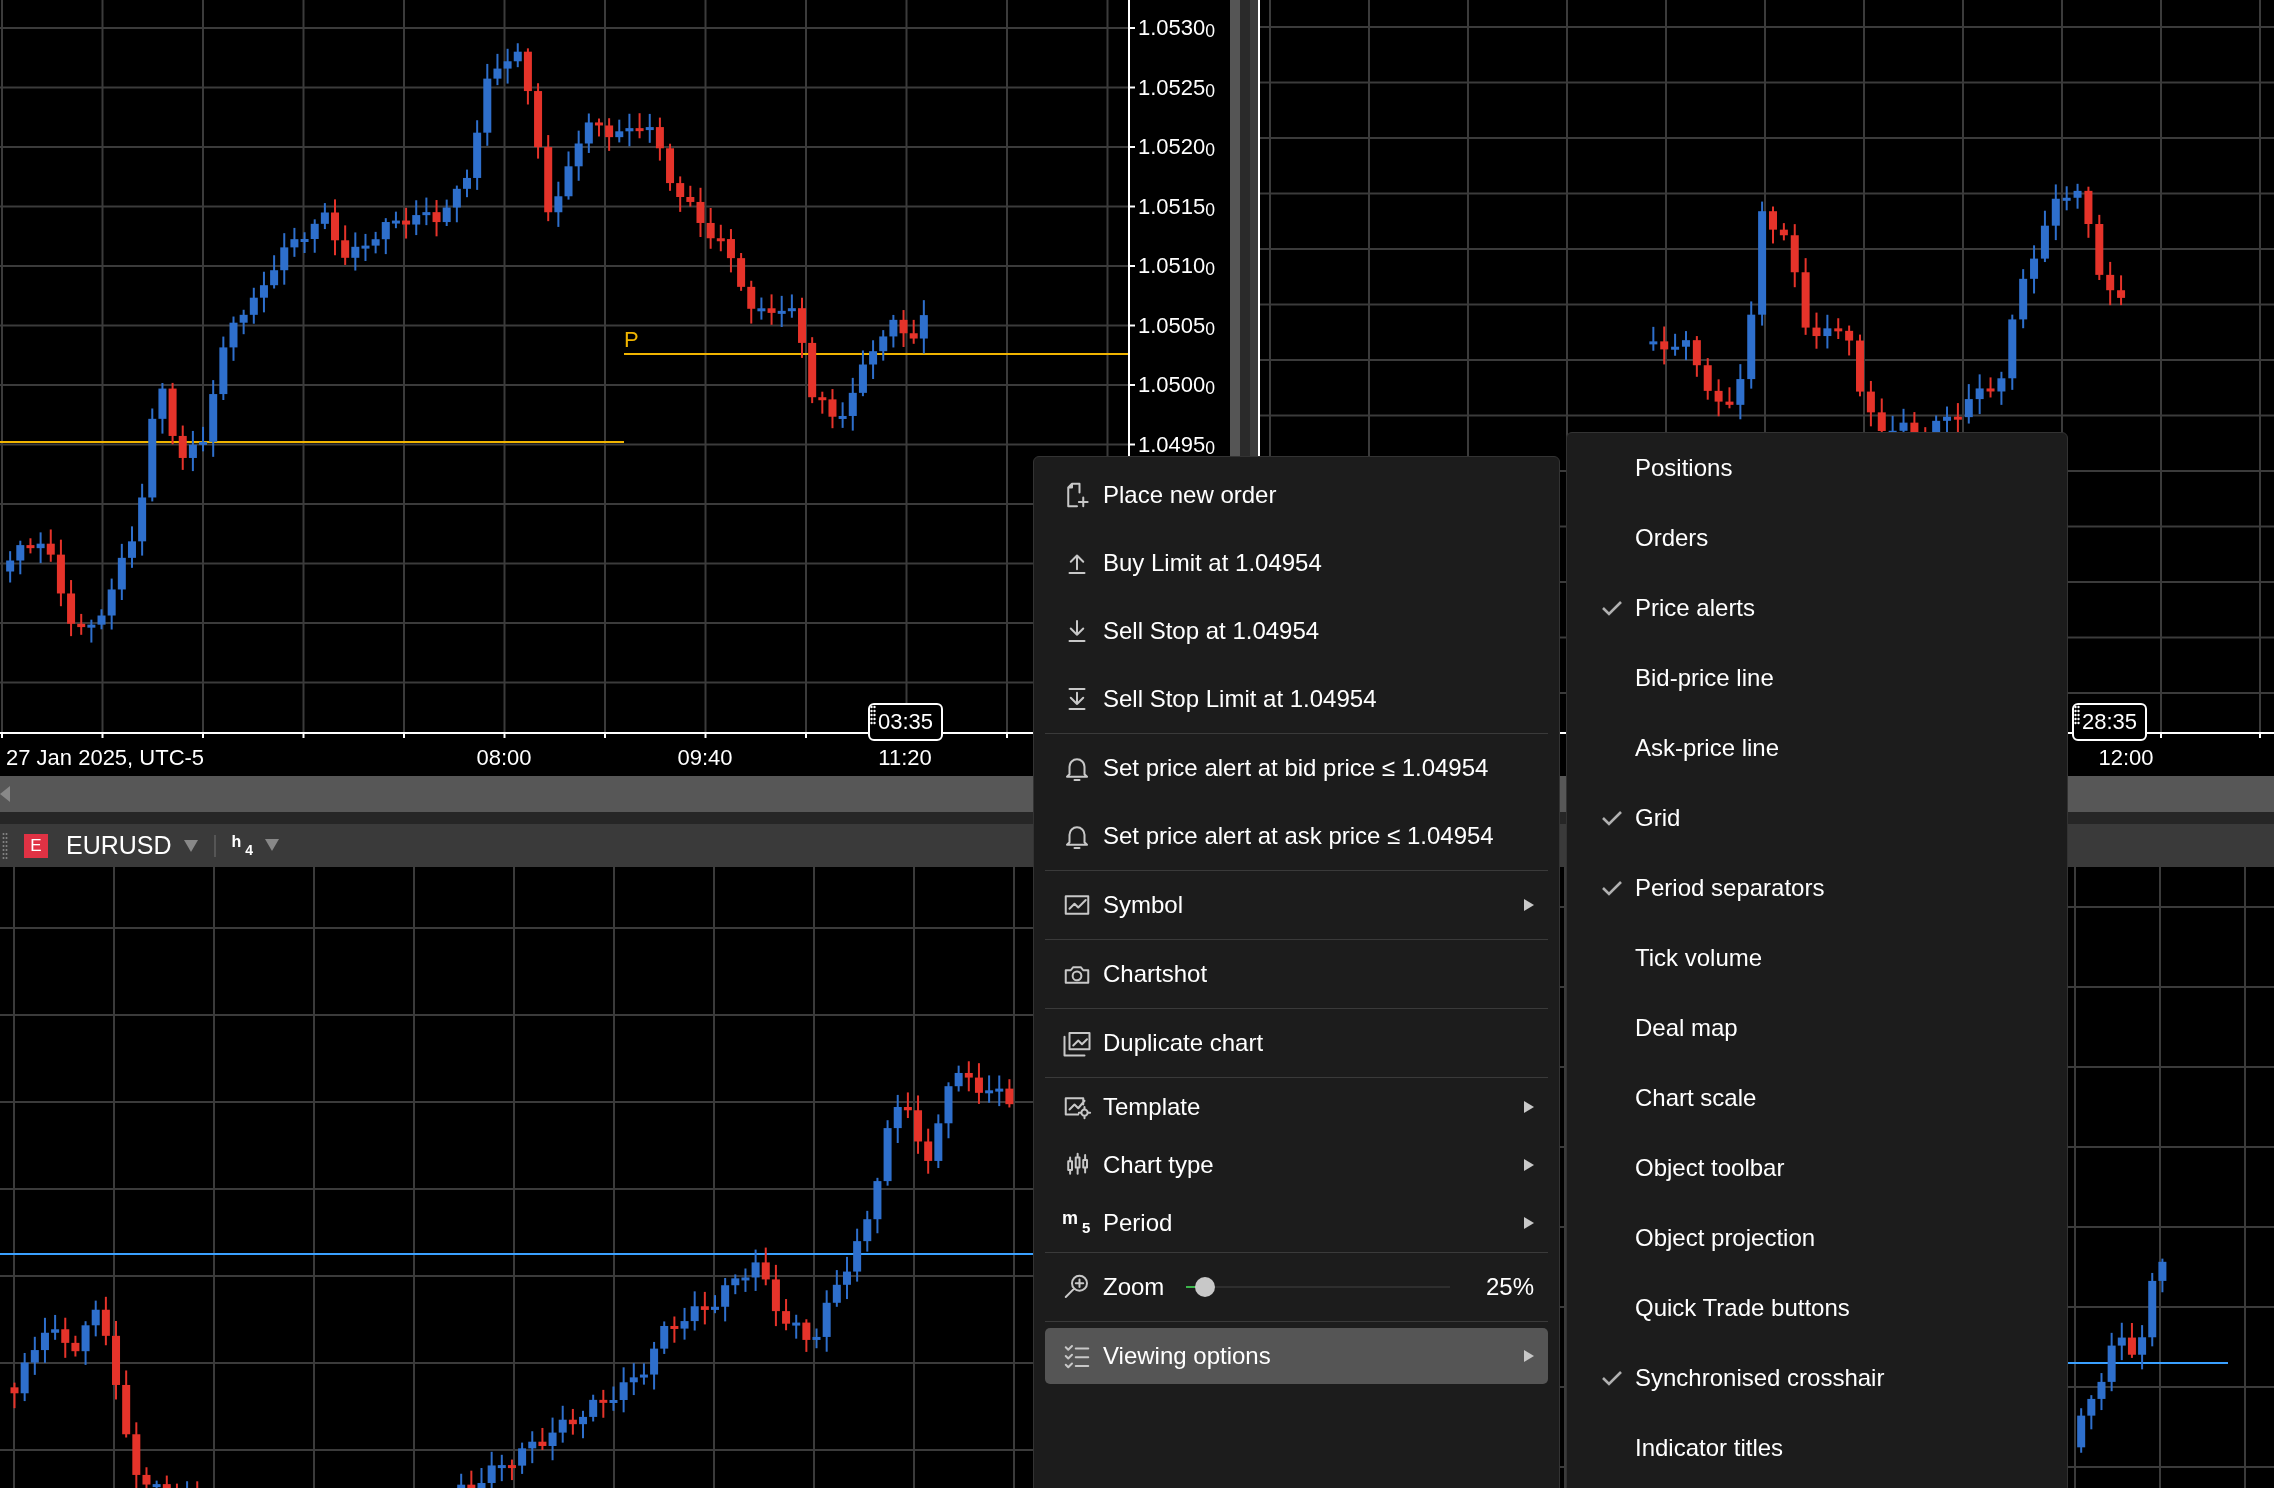 The width and height of the screenshot is (2274, 1488). Describe the element at coordinates (631, 340) in the screenshot. I see `price-line-label: P` at that location.